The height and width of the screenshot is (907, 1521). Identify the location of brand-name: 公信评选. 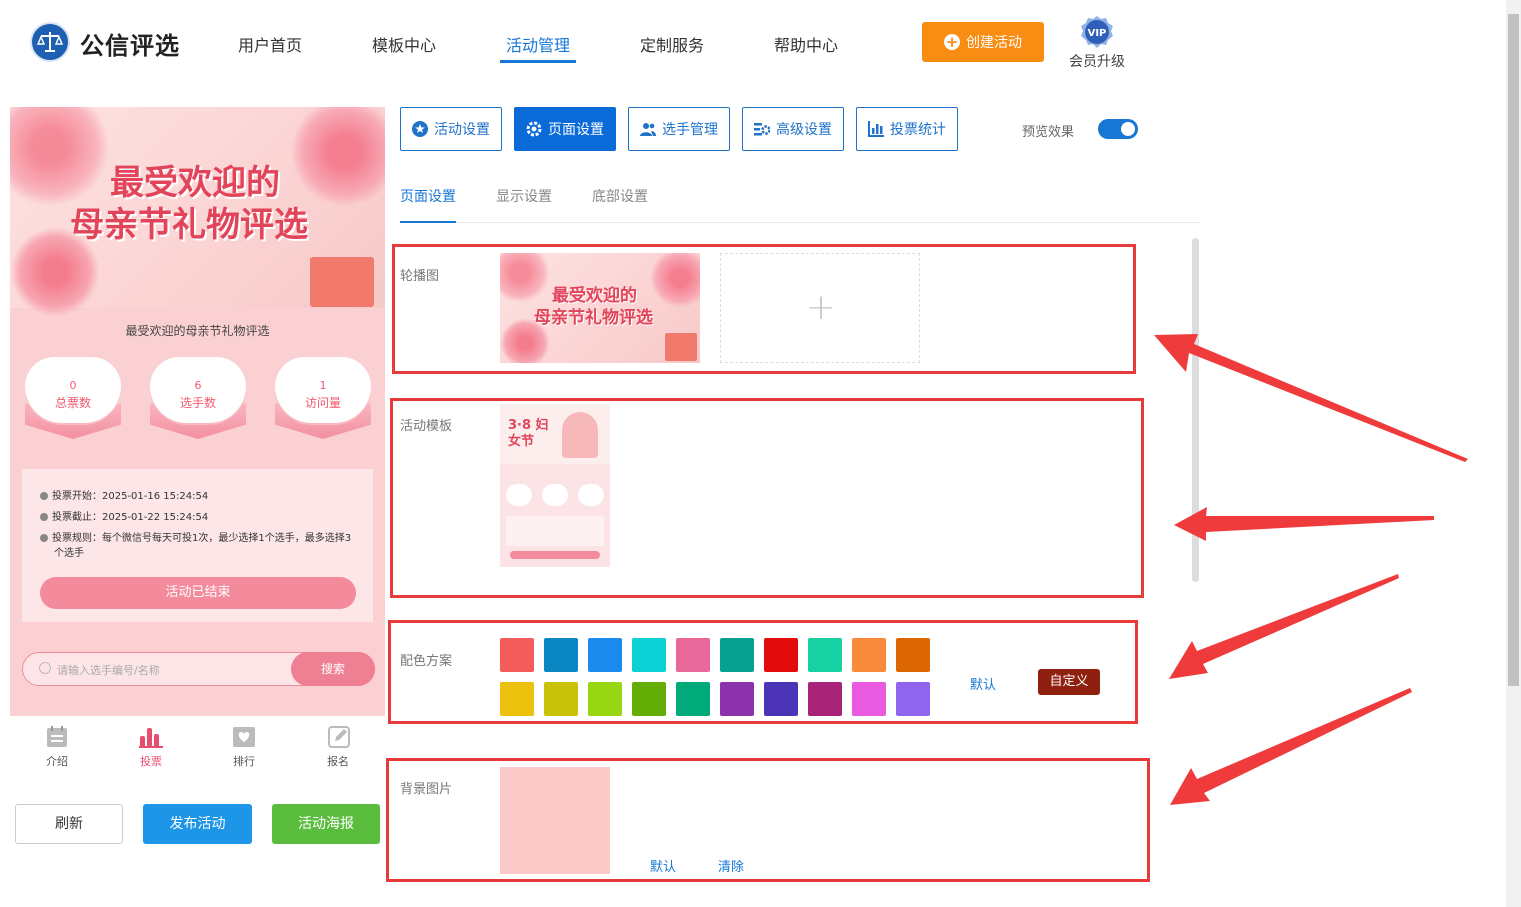
(130, 43).